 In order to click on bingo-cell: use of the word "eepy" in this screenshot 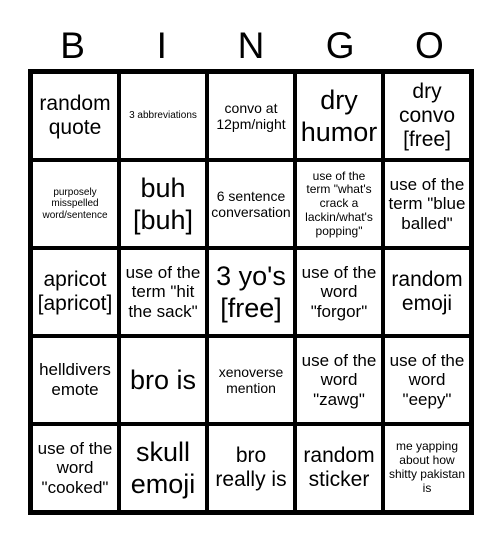, I will do `click(427, 380)`.